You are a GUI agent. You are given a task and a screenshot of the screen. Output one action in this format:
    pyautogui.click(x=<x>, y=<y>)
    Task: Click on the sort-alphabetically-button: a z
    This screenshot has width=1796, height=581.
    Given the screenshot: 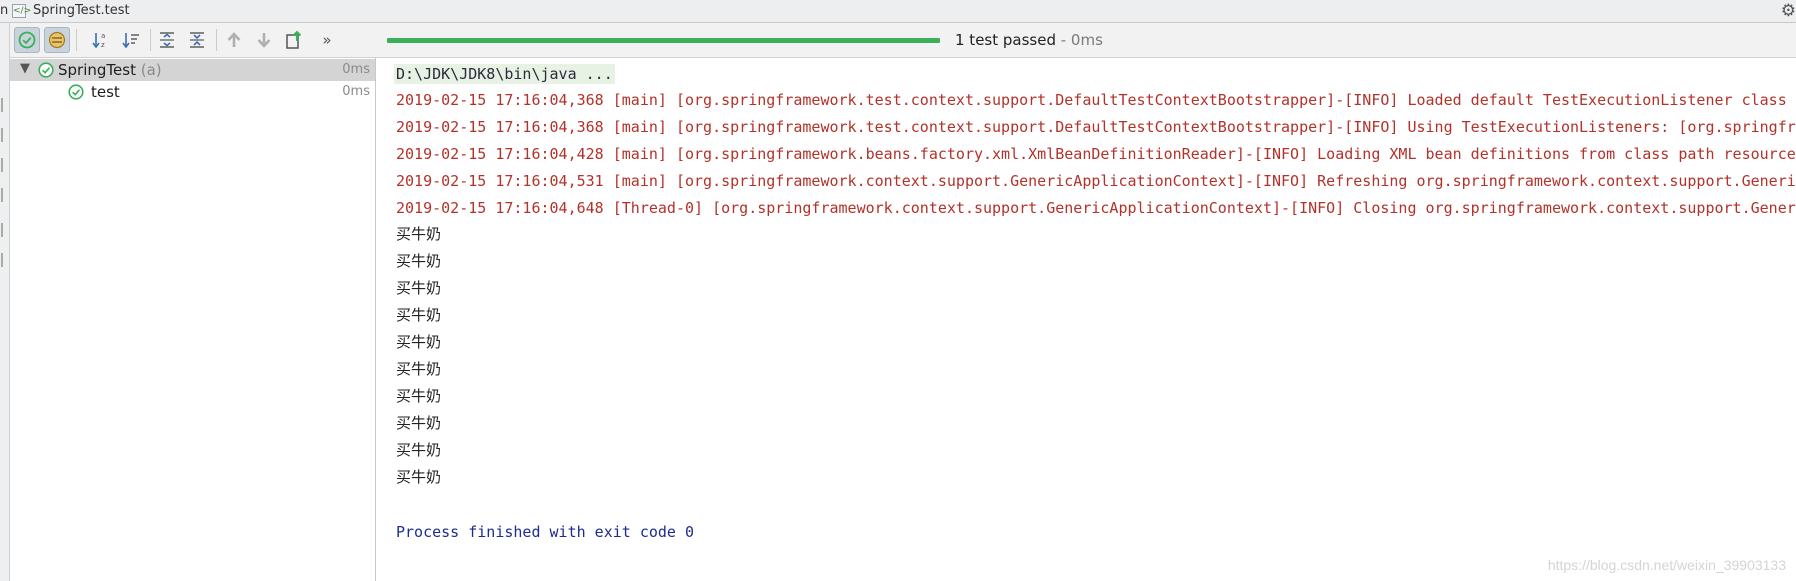 What is the action you would take?
    pyautogui.click(x=101, y=40)
    